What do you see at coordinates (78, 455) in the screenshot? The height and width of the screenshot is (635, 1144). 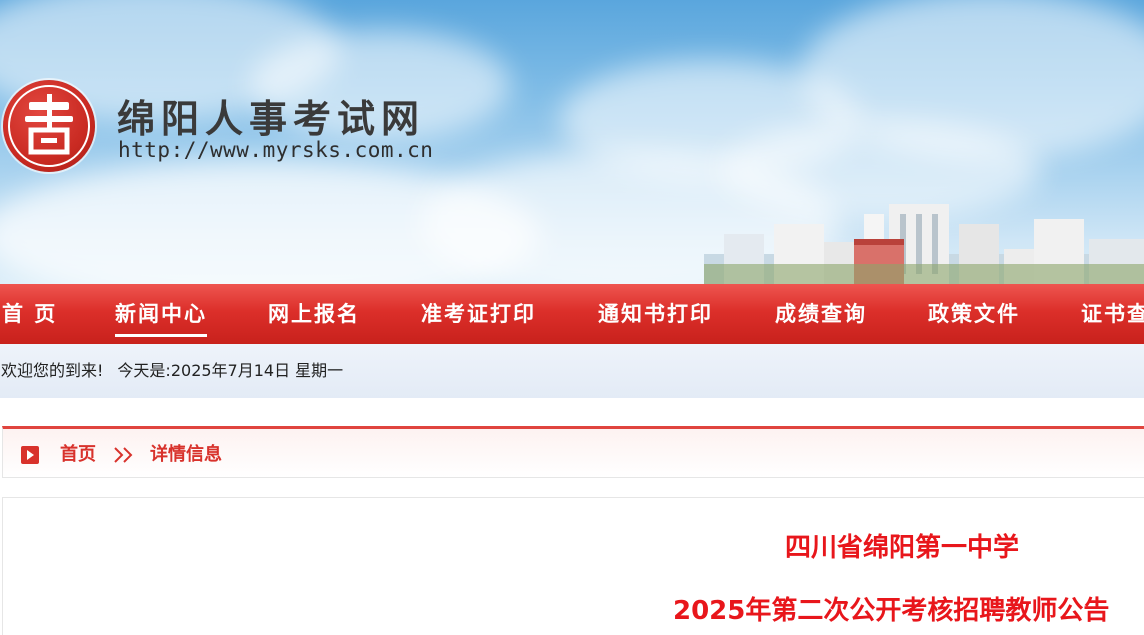 I see `breadcrumb-home-link: 首页` at bounding box center [78, 455].